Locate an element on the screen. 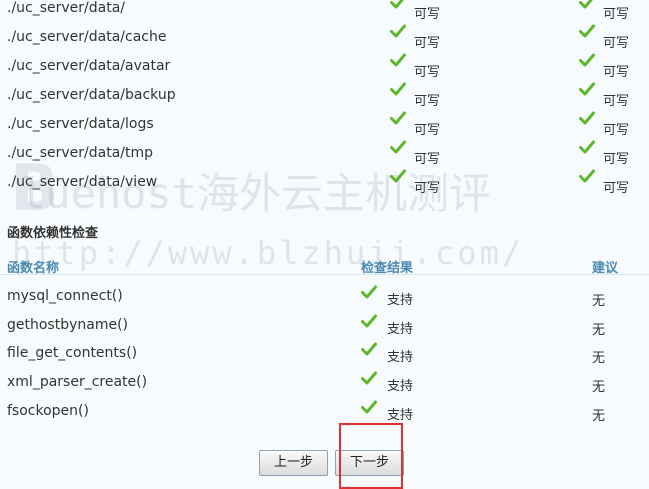 The width and height of the screenshot is (649, 489). directory-path: ./uc_server/data/cache is located at coordinates (87, 37).